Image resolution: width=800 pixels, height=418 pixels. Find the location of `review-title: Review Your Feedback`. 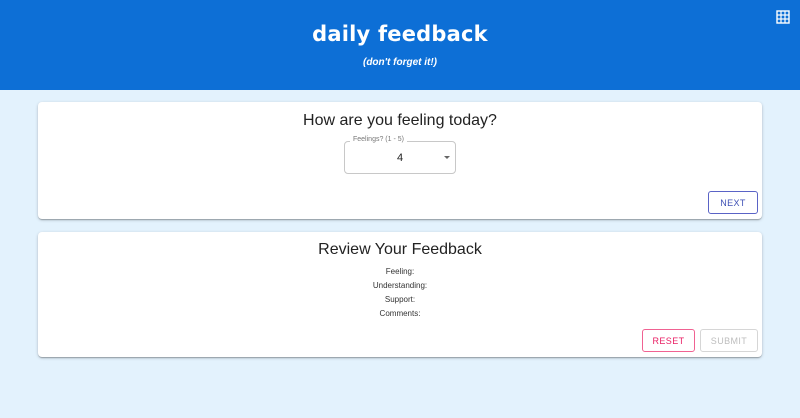

review-title: Review Your Feedback is located at coordinates (400, 249).